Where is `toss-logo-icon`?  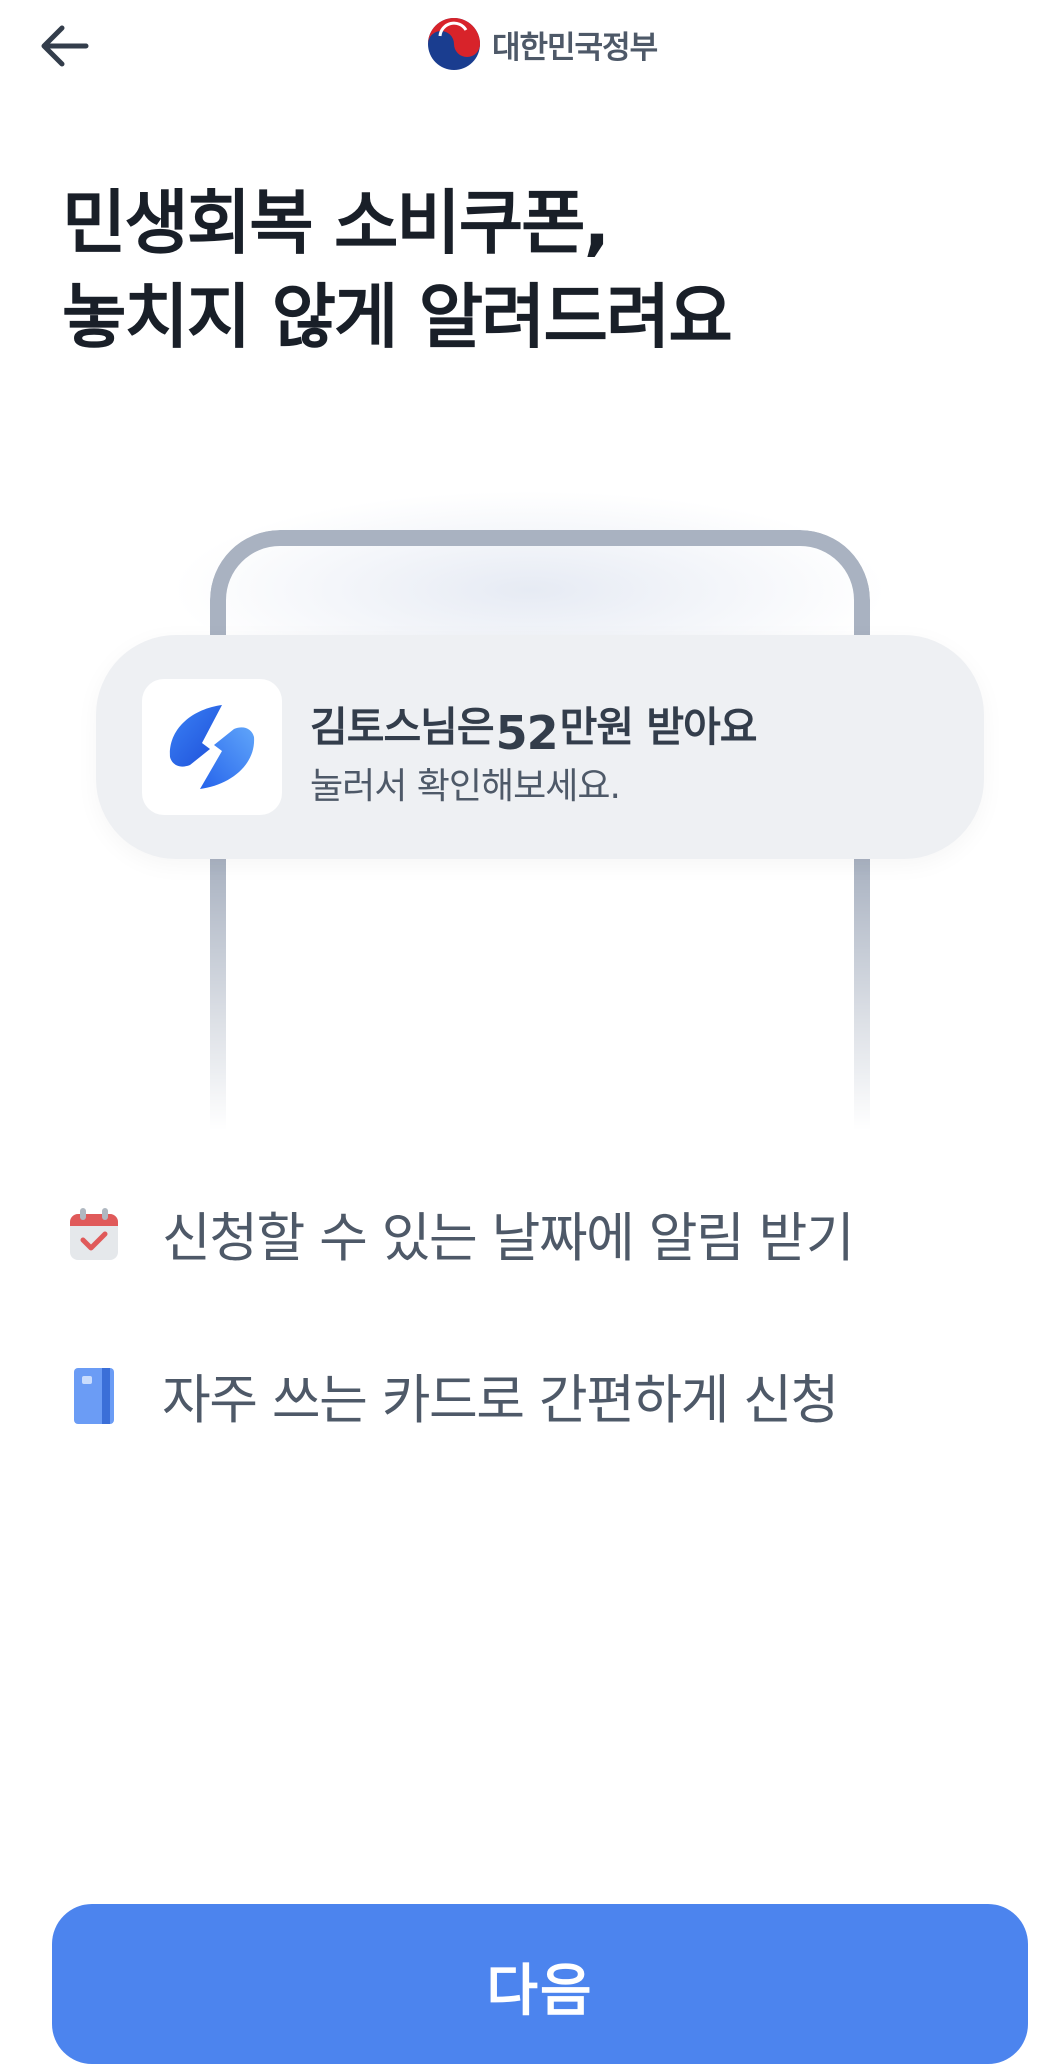
toss-logo-icon is located at coordinates (212, 747).